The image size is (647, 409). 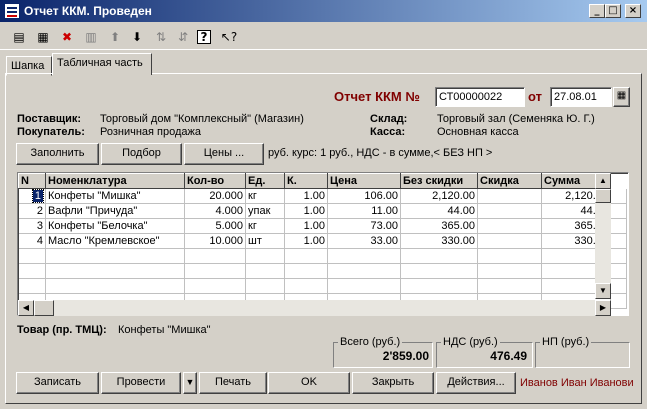 What do you see at coordinates (38, 196) in the screenshot?
I see `row-number: 1` at bounding box center [38, 196].